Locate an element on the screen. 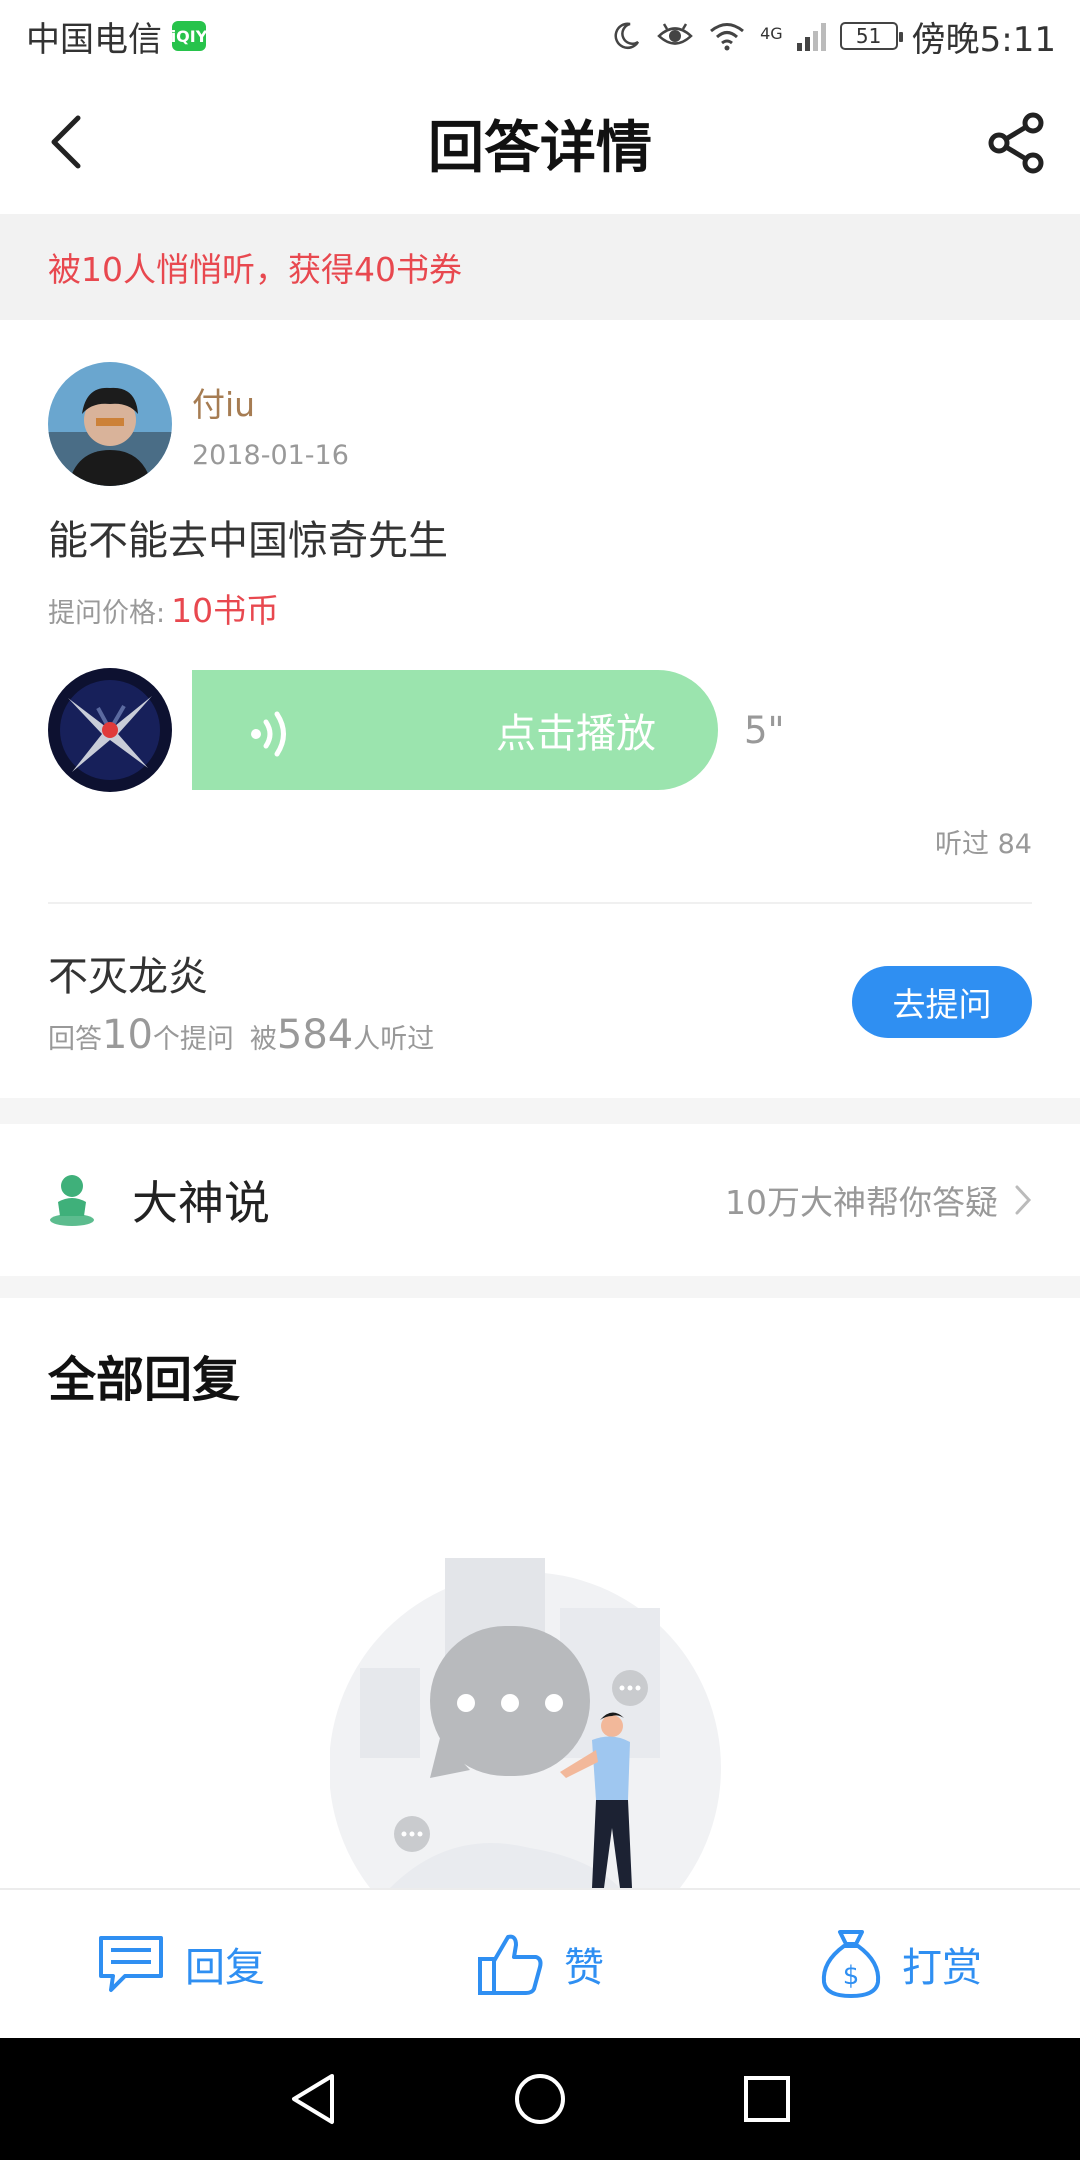  dashen-title: 大神说 is located at coordinates (201, 1203).